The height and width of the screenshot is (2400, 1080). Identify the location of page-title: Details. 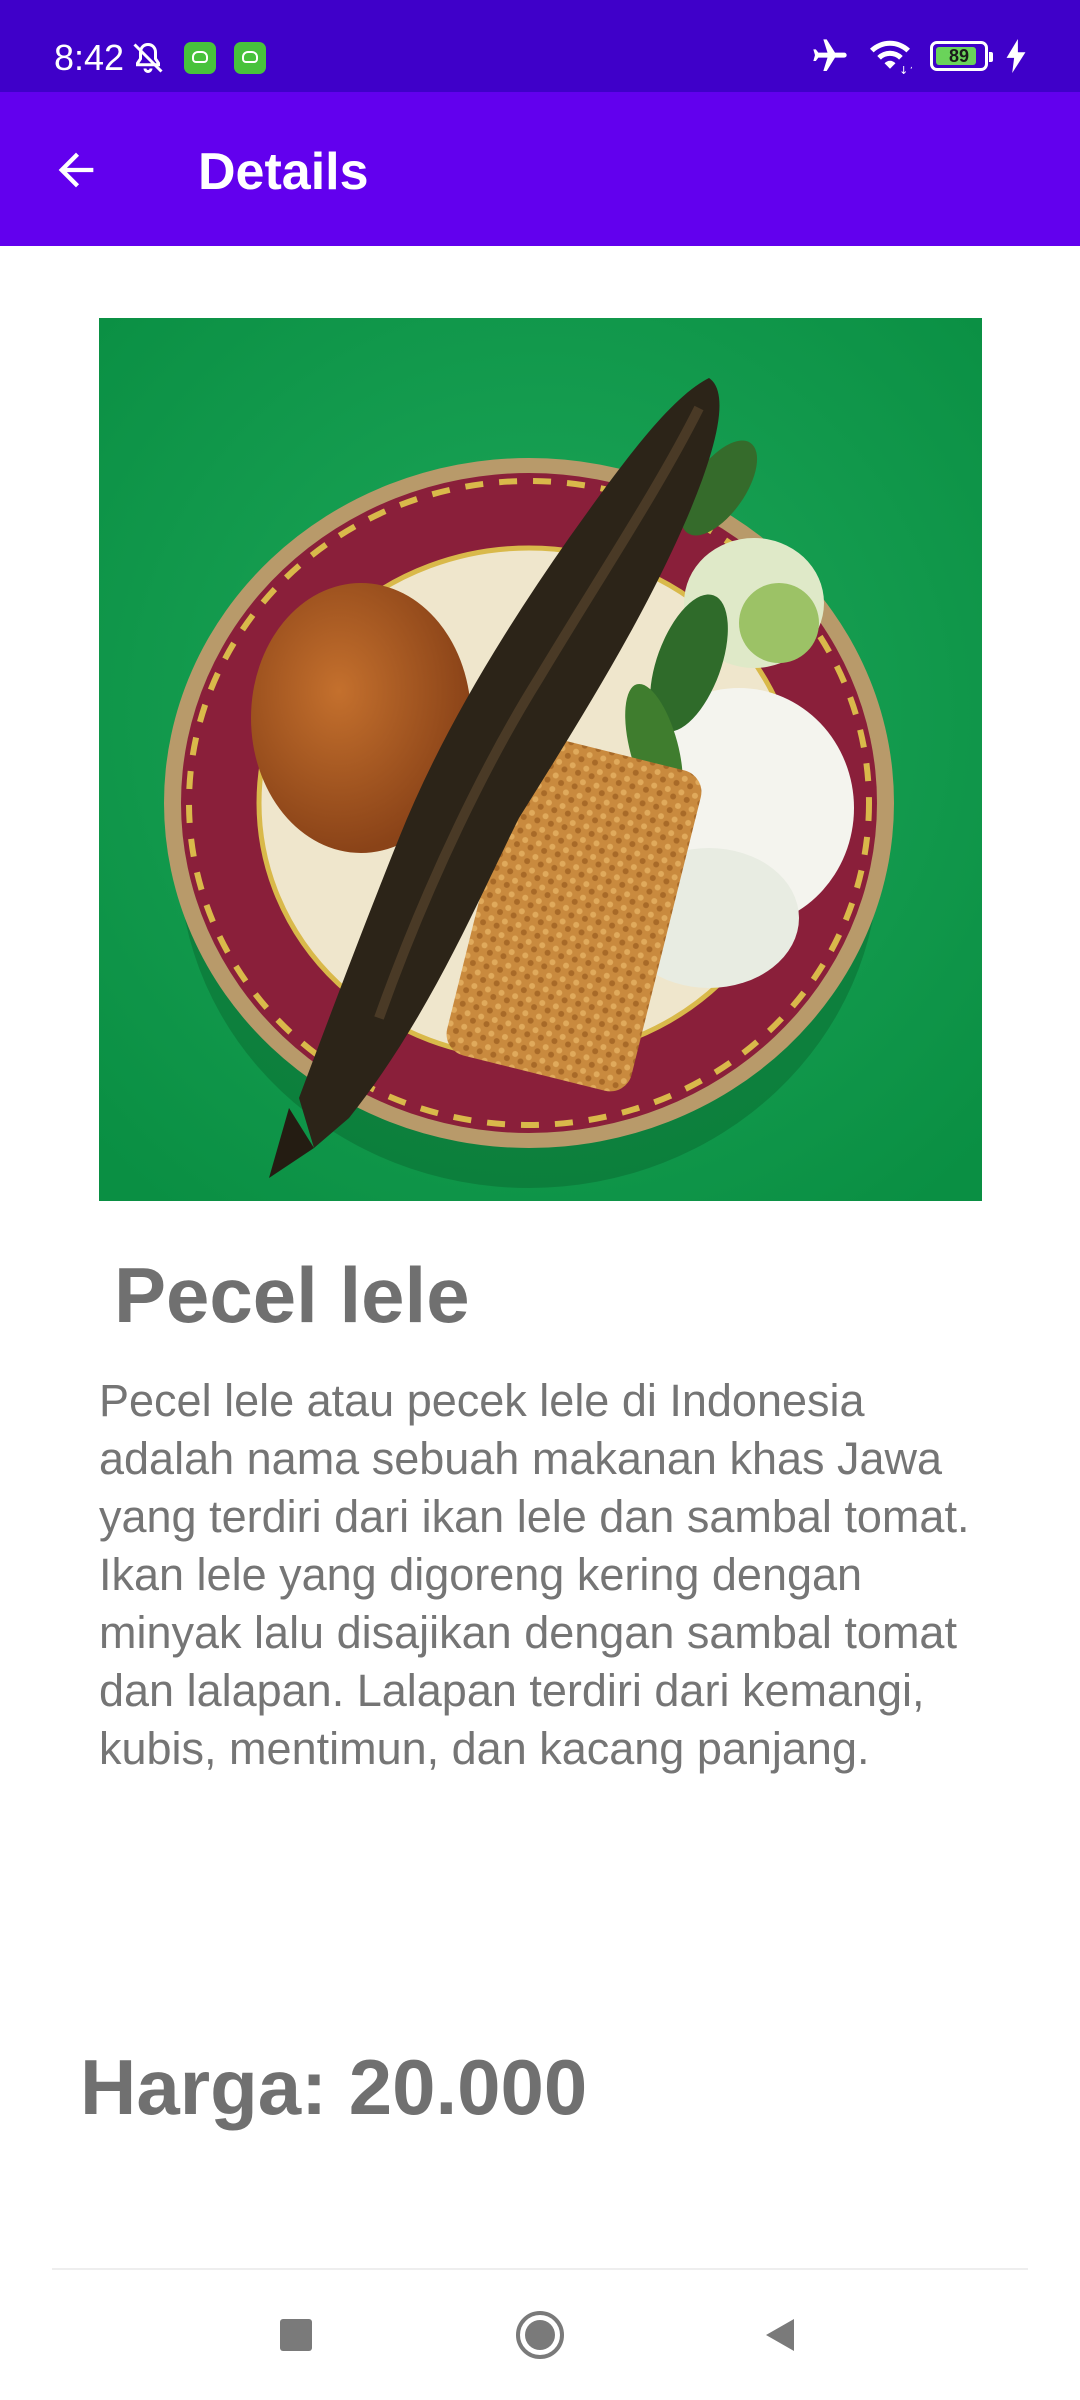
(283, 172).